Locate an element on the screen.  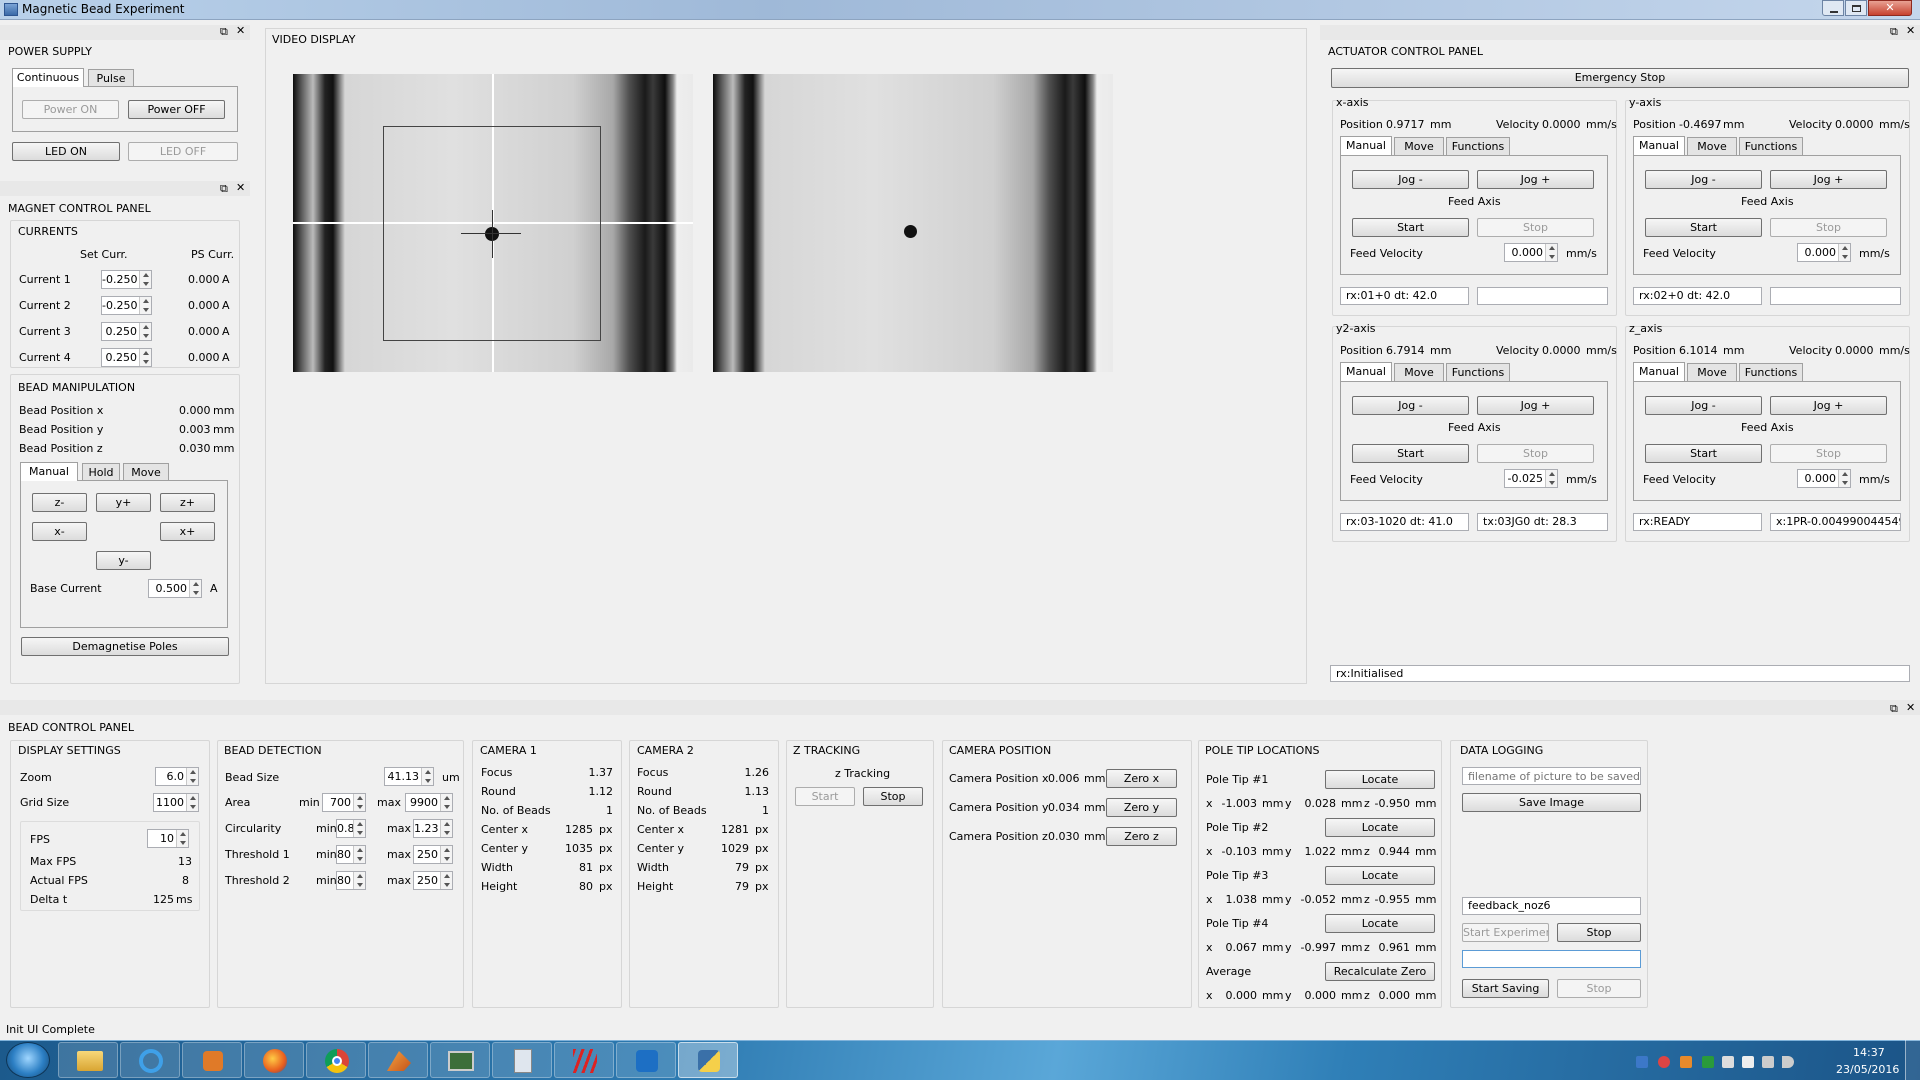
picture-filename-input is located at coordinates (1551, 776).